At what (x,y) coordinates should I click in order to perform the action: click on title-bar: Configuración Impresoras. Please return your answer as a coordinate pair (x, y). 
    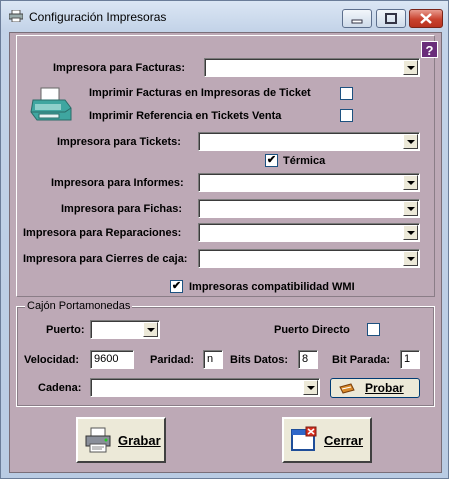
    Looking at the image, I should click on (224, 16).